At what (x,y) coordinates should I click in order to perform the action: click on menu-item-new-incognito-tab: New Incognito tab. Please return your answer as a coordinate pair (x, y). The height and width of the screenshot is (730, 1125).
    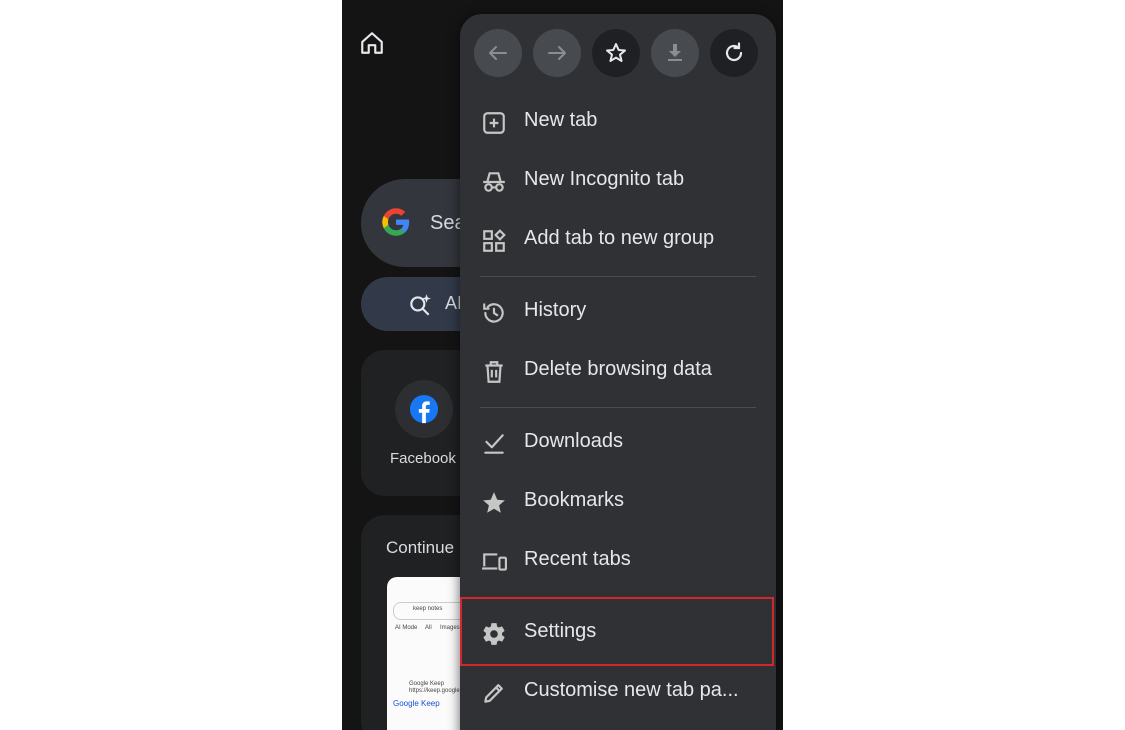
    Looking at the image, I should click on (618, 181).